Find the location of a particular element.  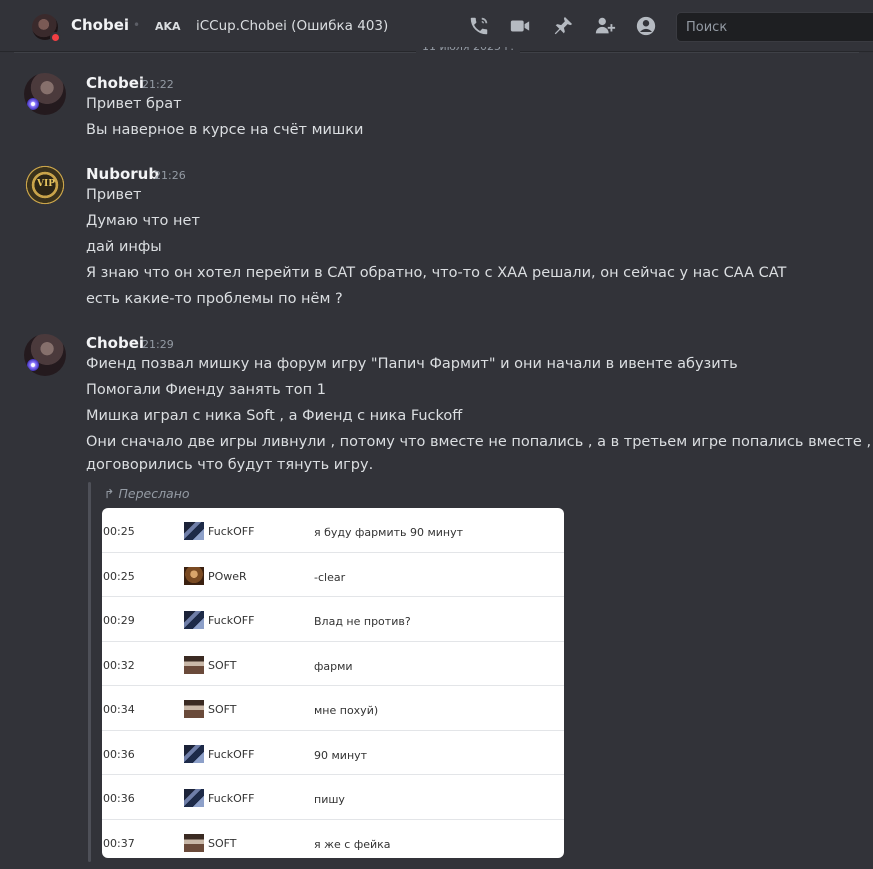

forwarded-label-text: Переслано is located at coordinates (154, 493).